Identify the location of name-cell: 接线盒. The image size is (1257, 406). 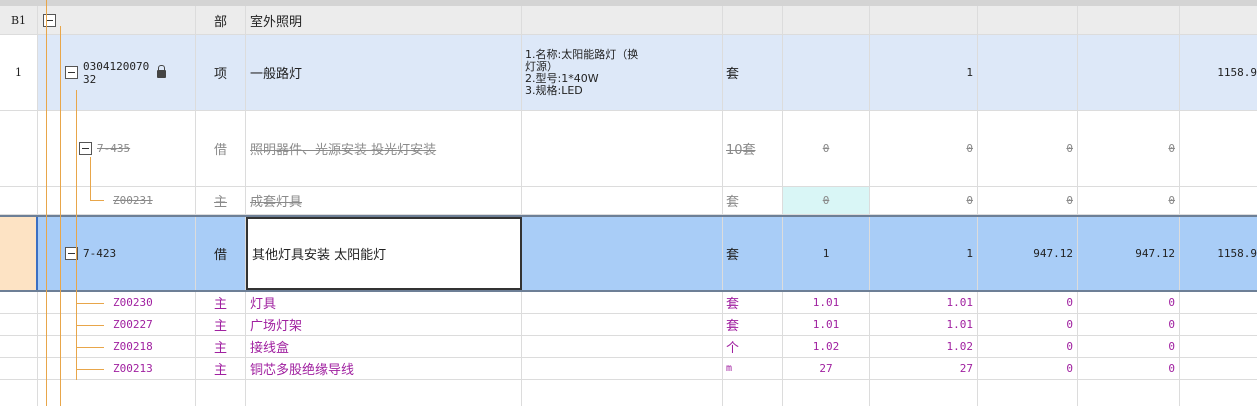
(384, 346).